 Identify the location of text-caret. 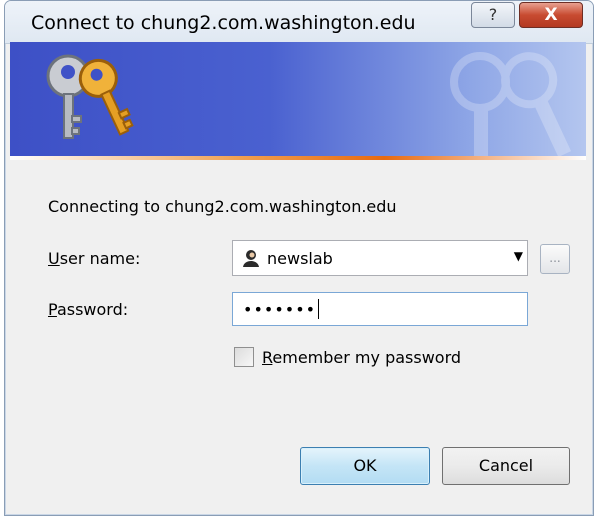
(319, 309).